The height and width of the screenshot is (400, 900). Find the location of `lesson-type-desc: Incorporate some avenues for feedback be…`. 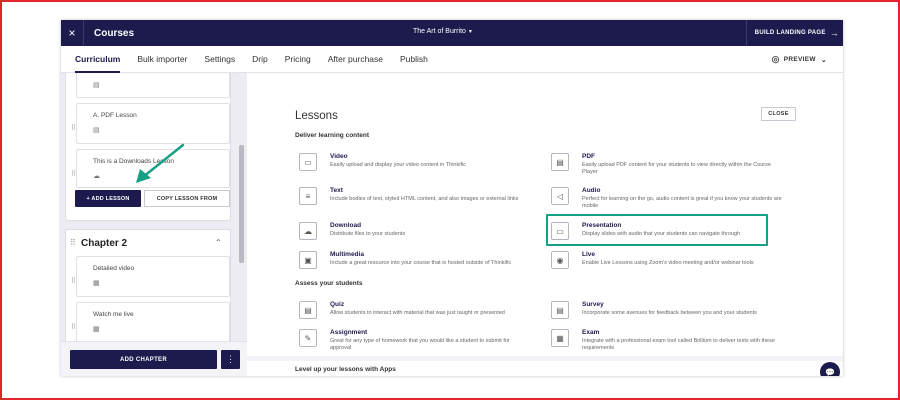

lesson-type-desc: Incorporate some avenues for feedback be… is located at coordinates (669, 313).